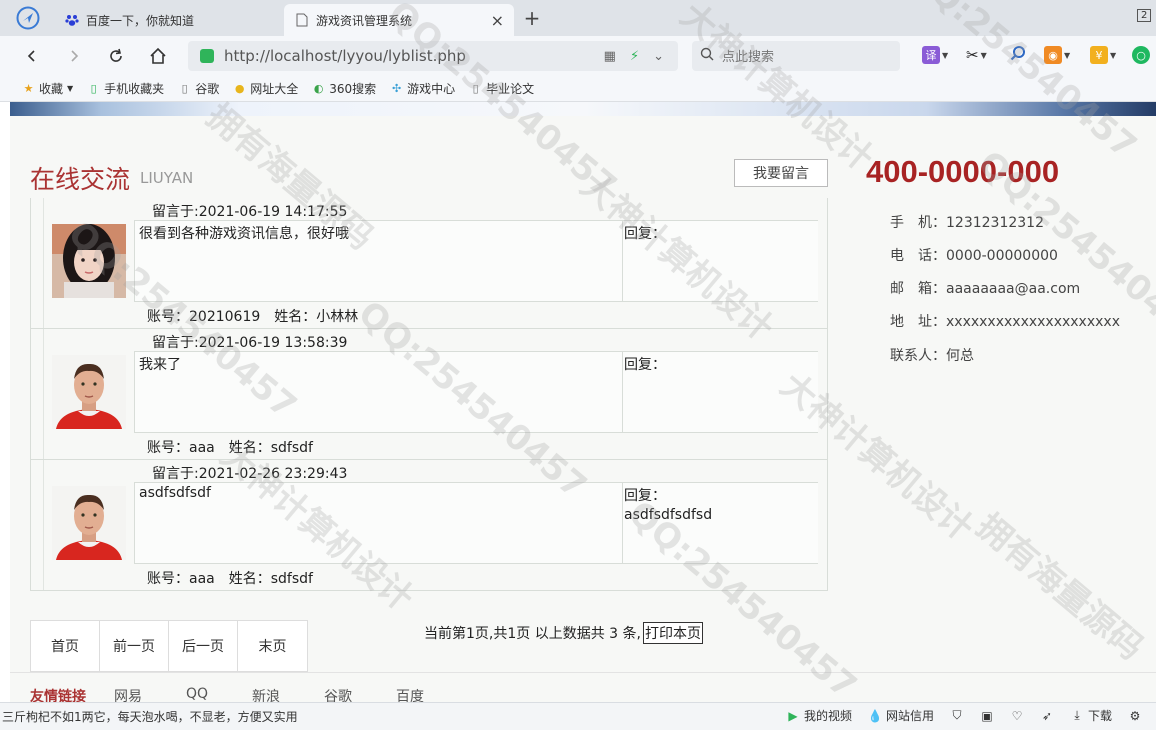 Image resolution: width=1156 pixels, height=730 pixels. I want to click on settings-button: ⚙, so click(1135, 716).